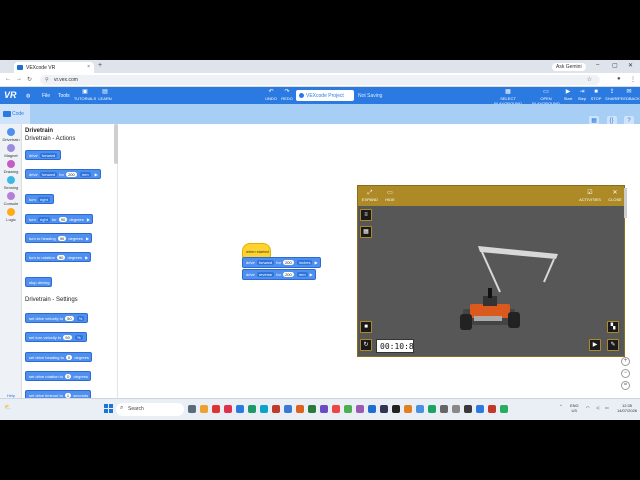 Image resolution: width=640 pixels, height=480 pixels. What do you see at coordinates (625, 361) in the screenshot?
I see `zoom-in-icon: +` at bounding box center [625, 361].